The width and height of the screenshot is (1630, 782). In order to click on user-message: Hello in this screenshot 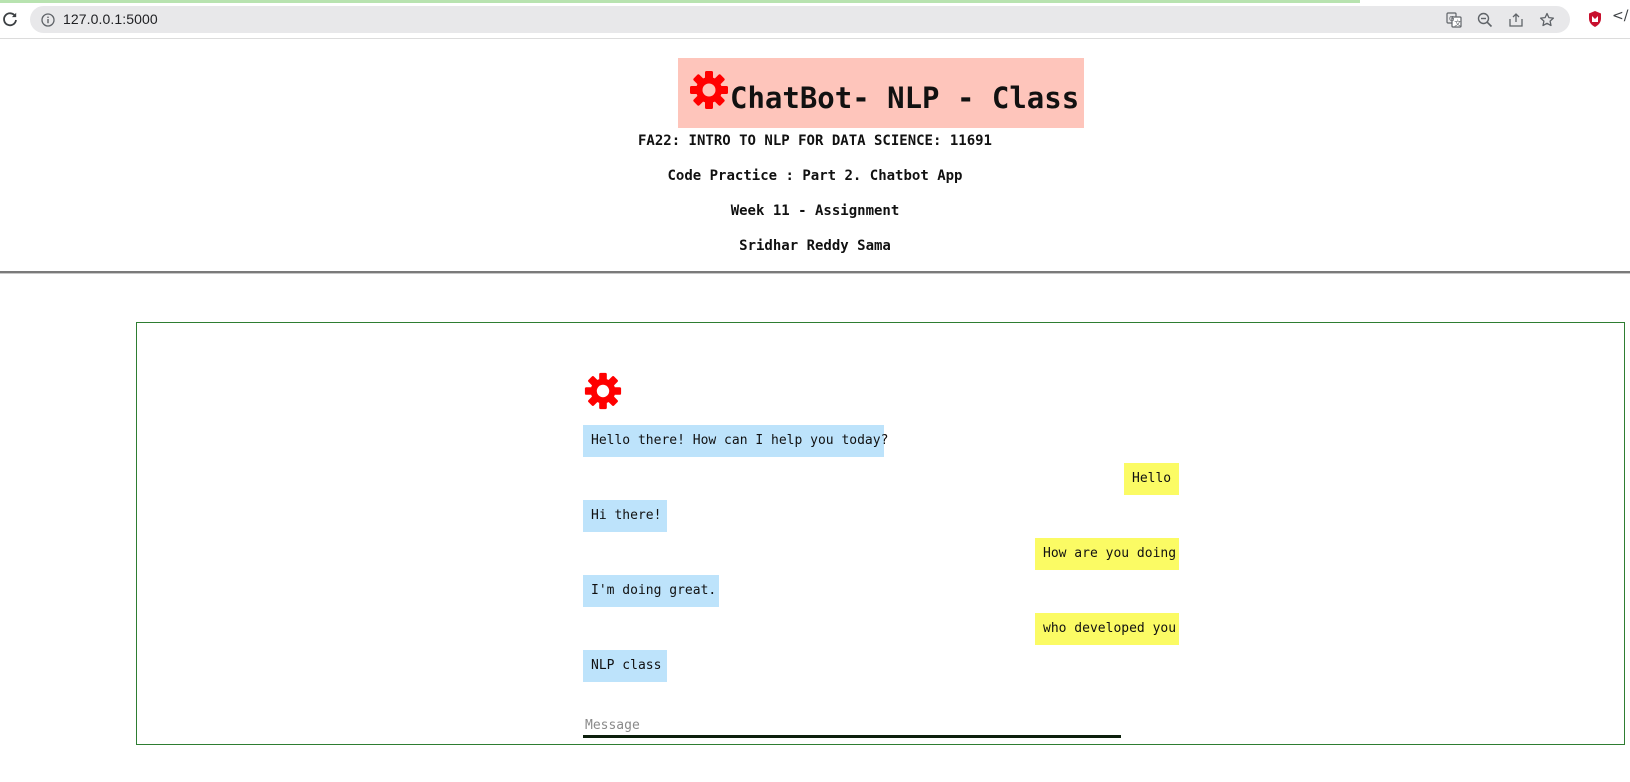, I will do `click(1151, 479)`.